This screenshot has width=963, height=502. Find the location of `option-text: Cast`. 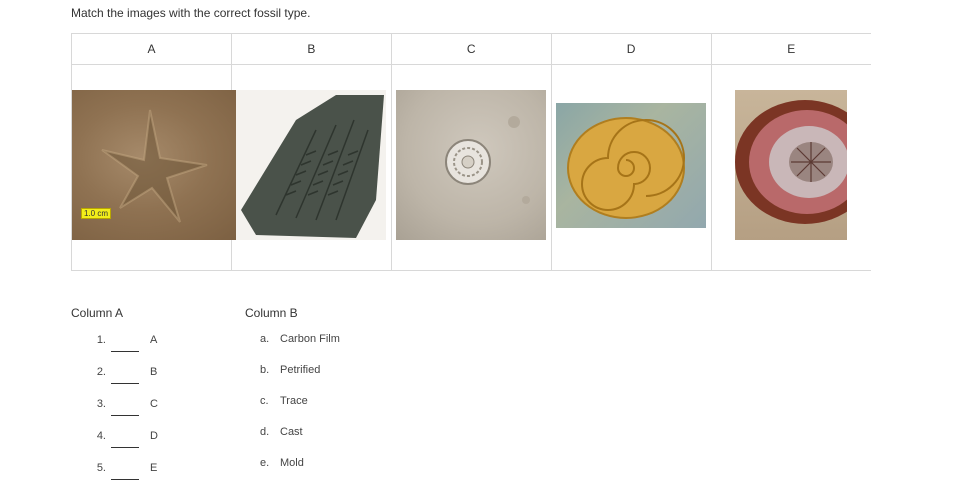

option-text: Cast is located at coordinates (291, 432).